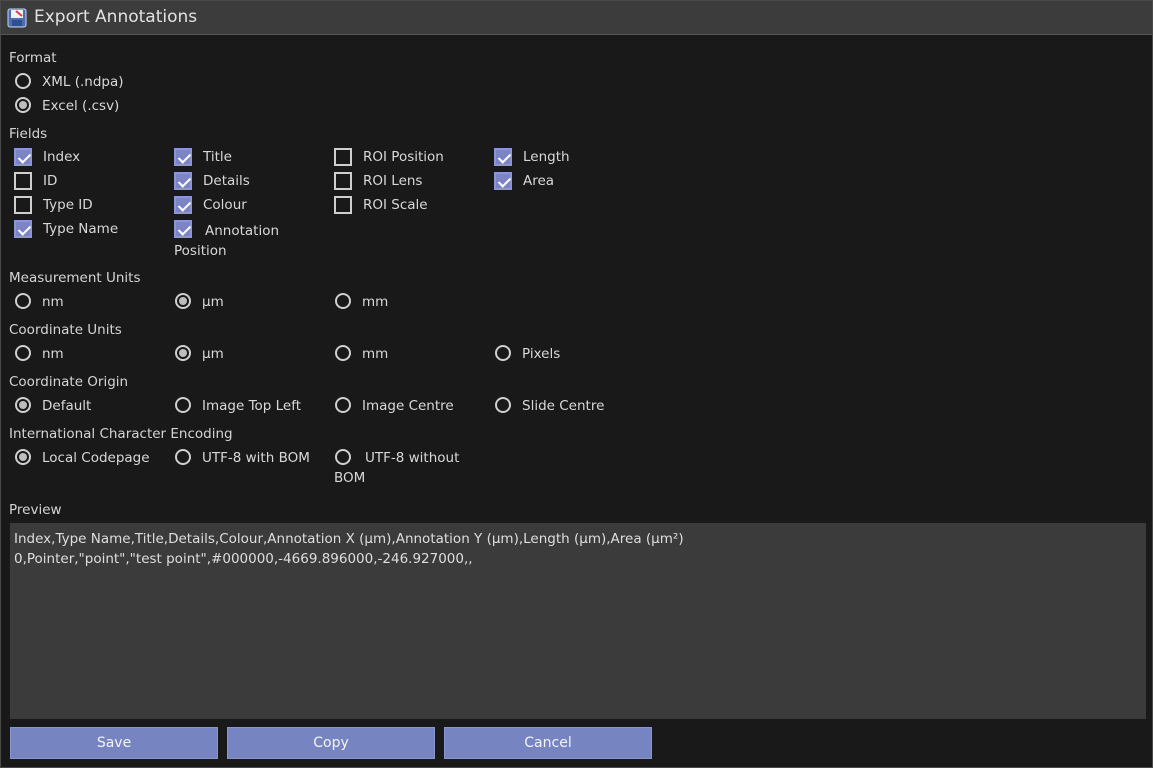  Describe the element at coordinates (395, 205) in the screenshot. I see `checkbox-label: ROI Scale` at that location.